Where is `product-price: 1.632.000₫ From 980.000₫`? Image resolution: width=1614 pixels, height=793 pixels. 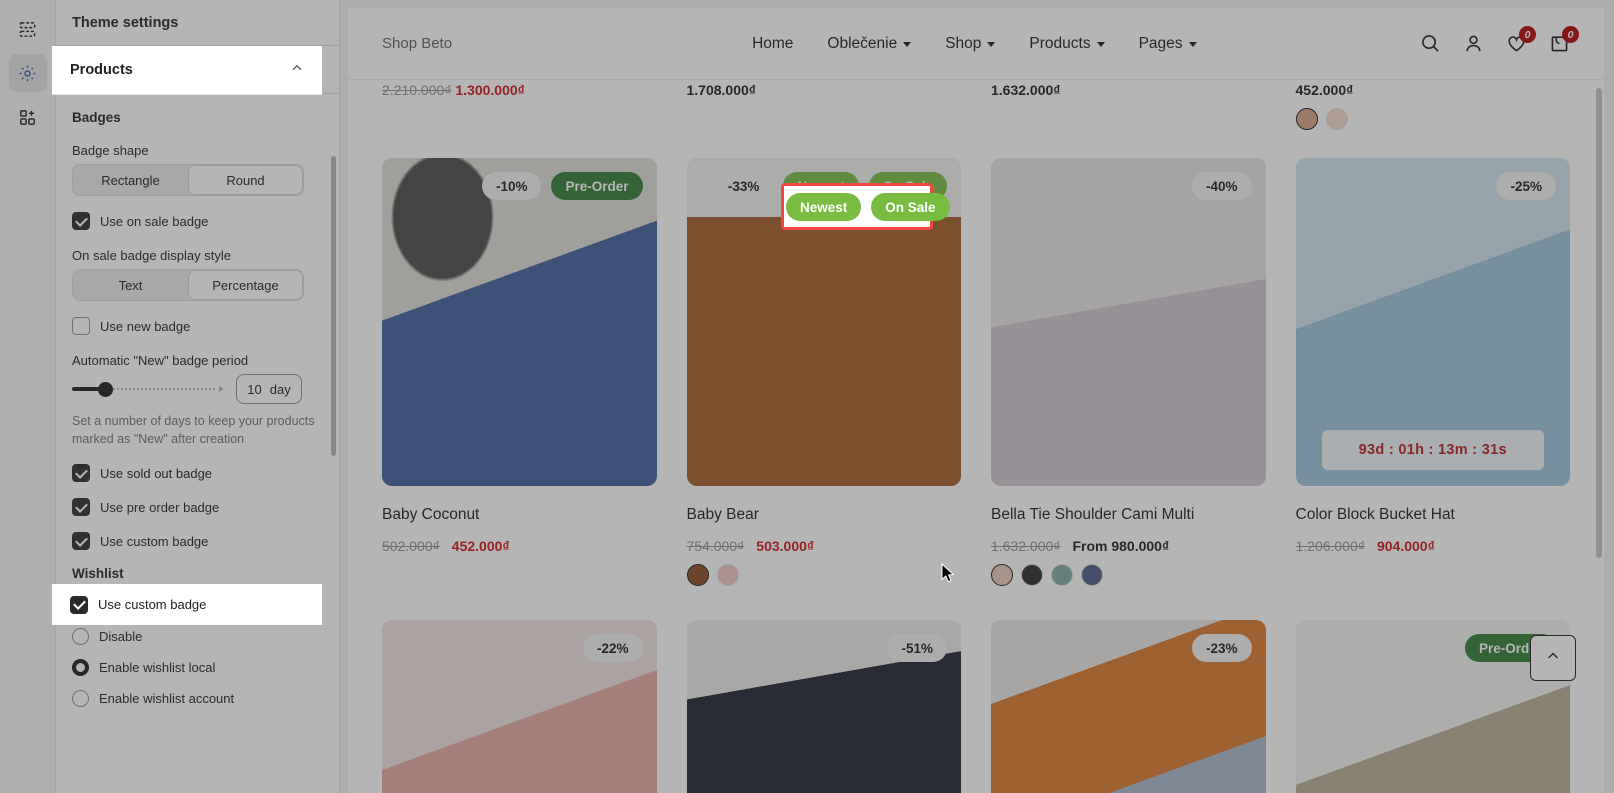
product-price: 1.632.000₫ From 980.000₫ is located at coordinates (1128, 546).